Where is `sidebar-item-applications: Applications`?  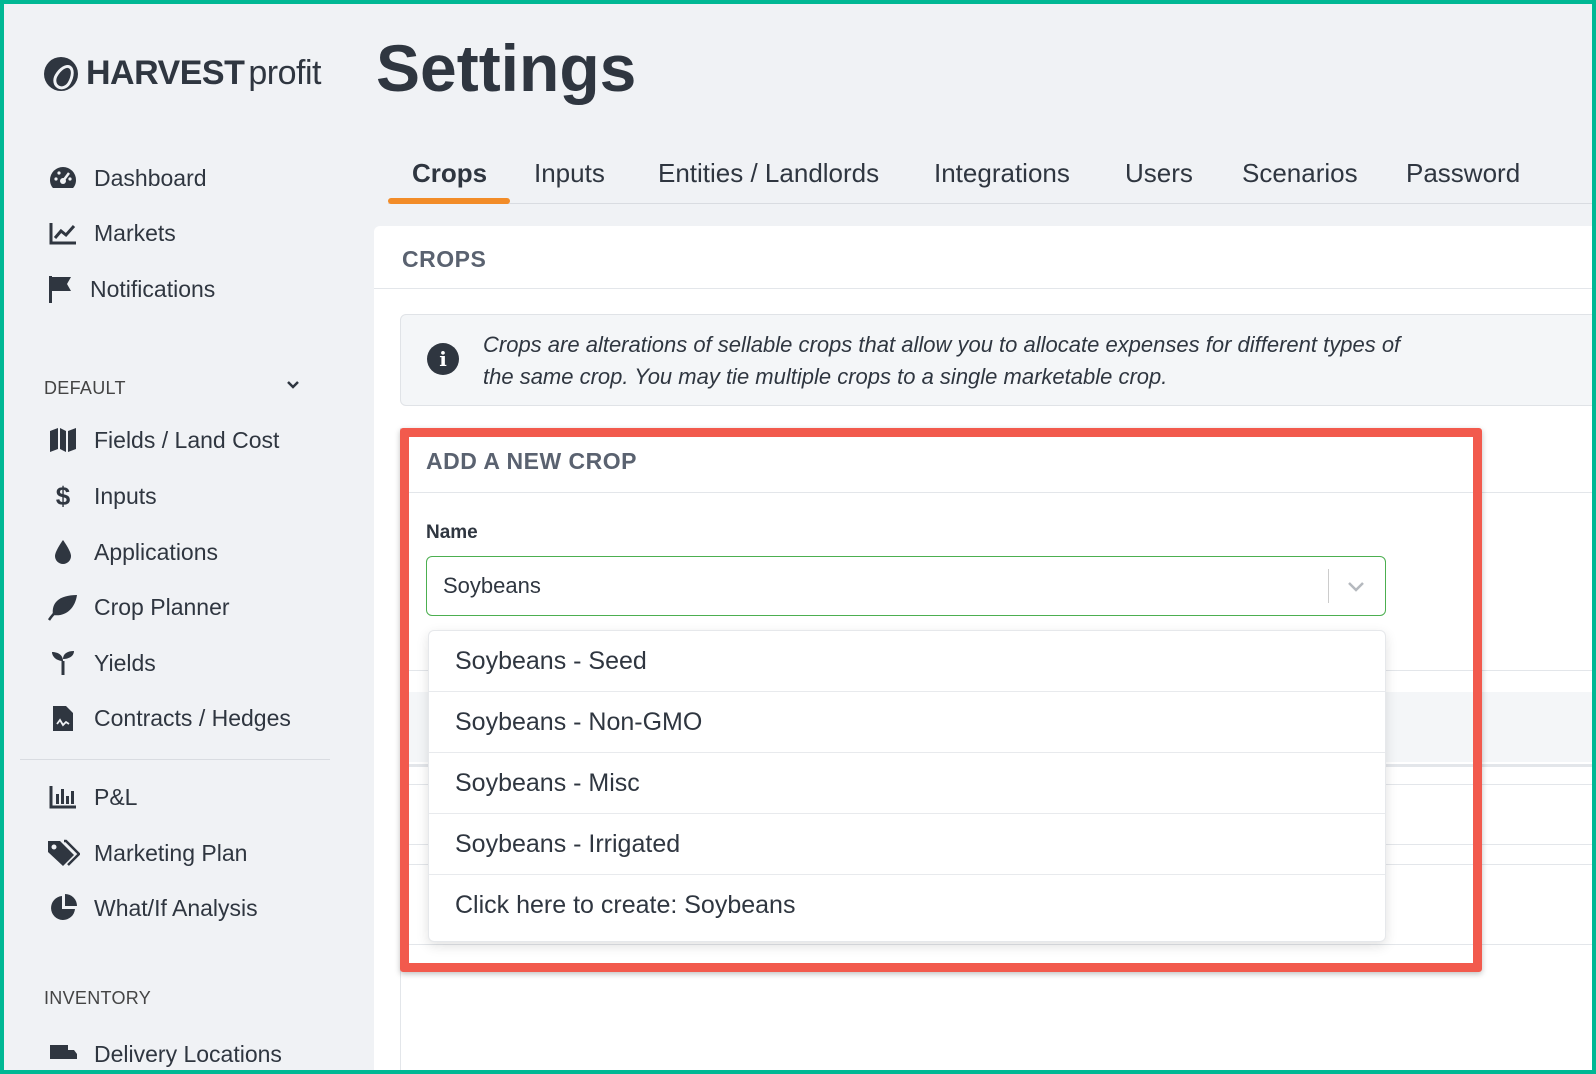
sidebar-item-applications: Applications is located at coordinates (132, 552).